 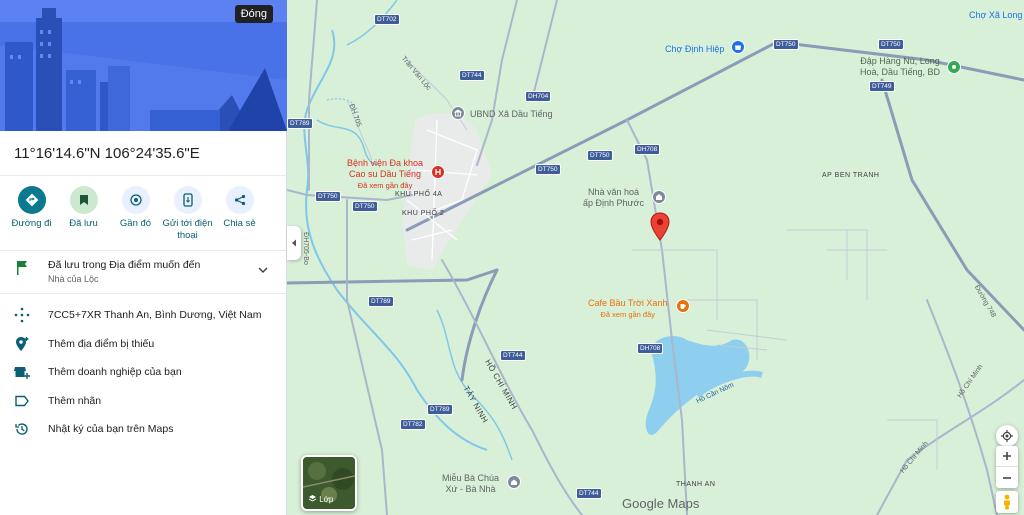 I want to click on nearby-button: Gần đó, so click(x=135, y=215).